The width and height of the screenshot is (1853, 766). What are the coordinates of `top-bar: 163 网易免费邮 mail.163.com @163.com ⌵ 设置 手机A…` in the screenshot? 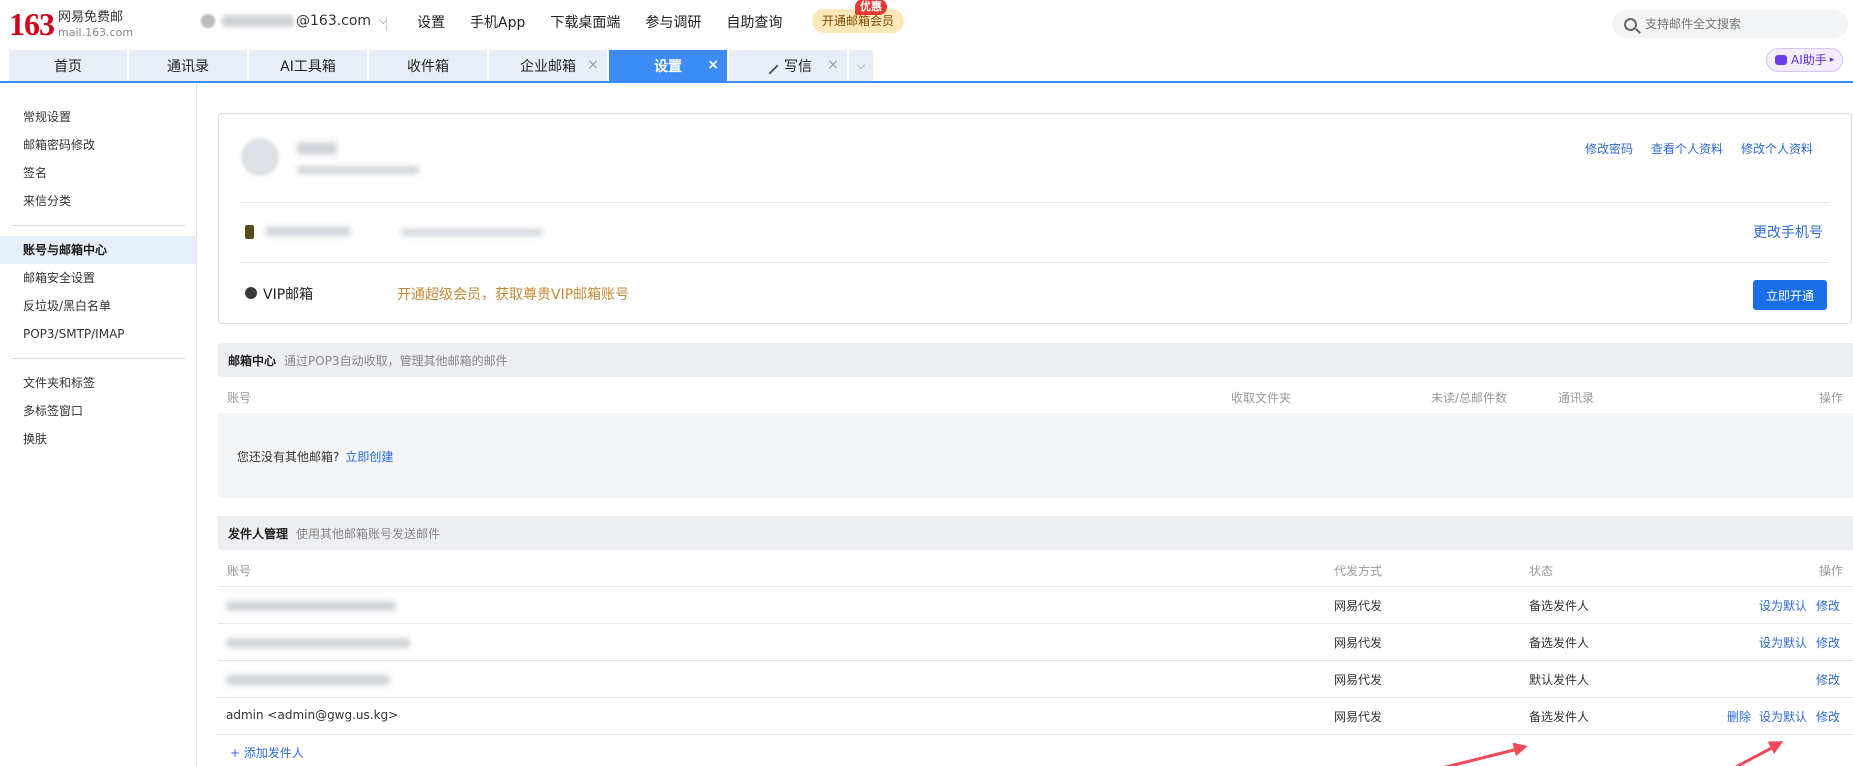 It's located at (926, 23).